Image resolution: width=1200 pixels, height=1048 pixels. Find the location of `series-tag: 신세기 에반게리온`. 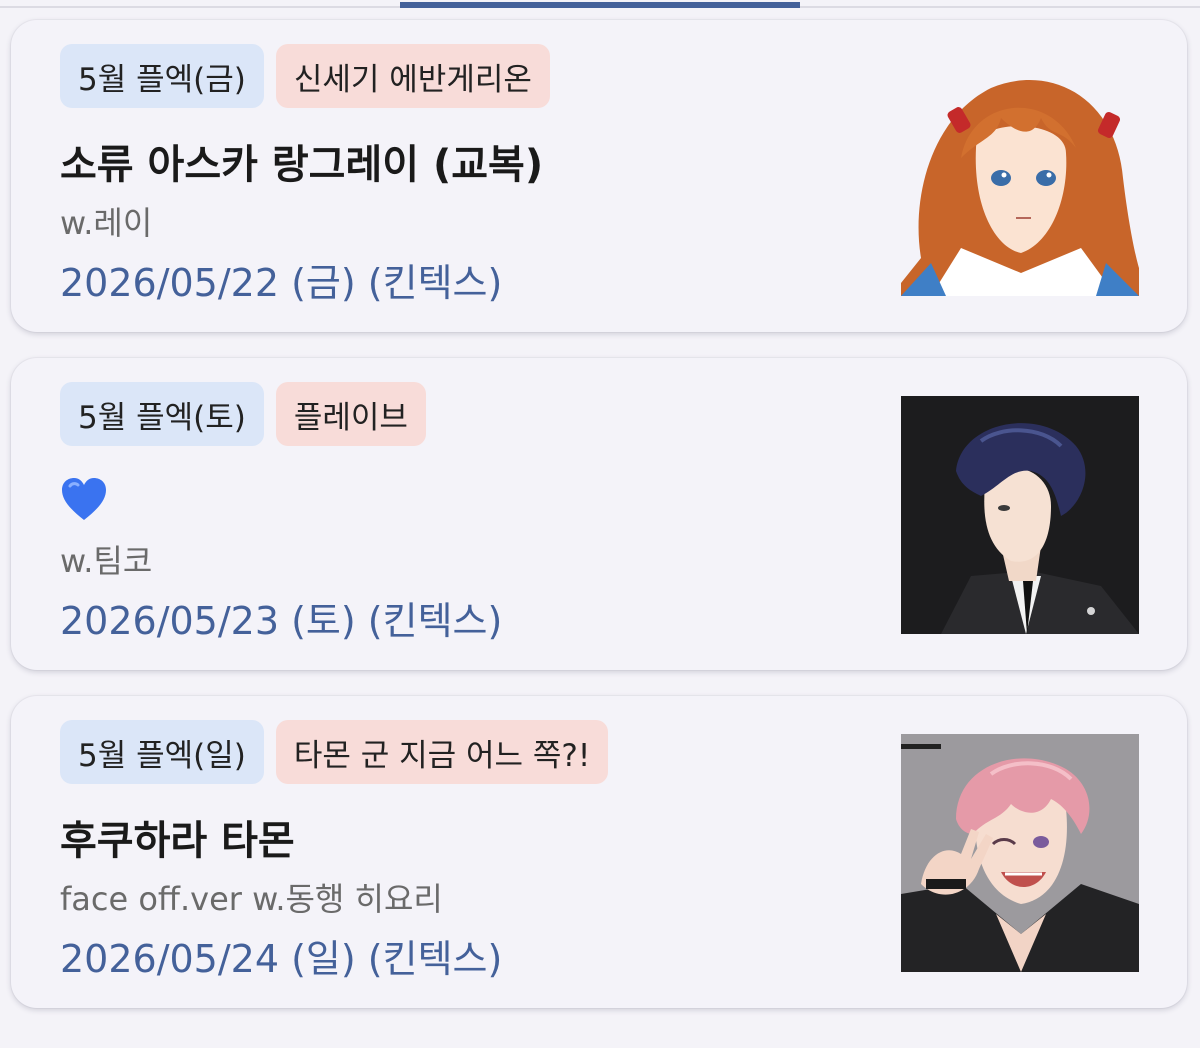

series-tag: 신세기 에반게리온 is located at coordinates (412, 76).